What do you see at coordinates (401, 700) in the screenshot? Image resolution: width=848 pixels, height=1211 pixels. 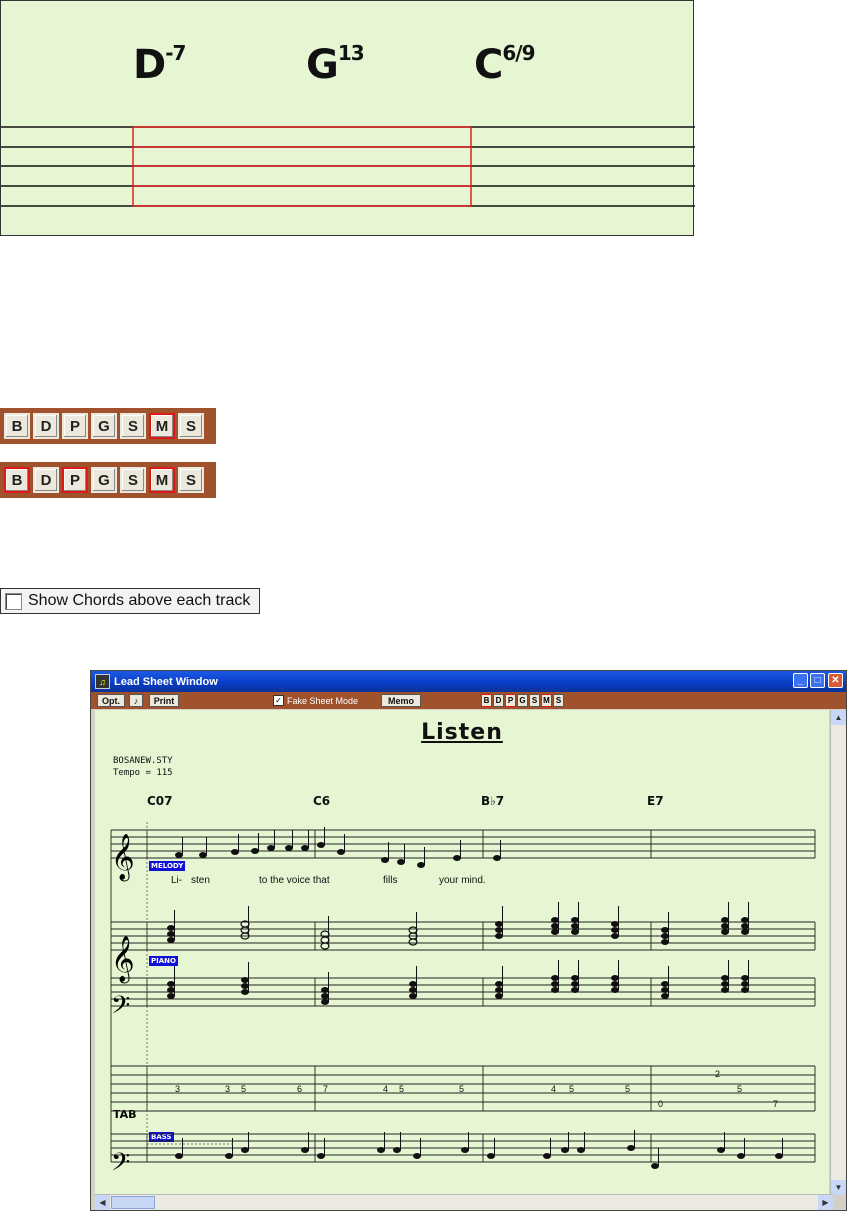 I see `memo-button: Memo` at bounding box center [401, 700].